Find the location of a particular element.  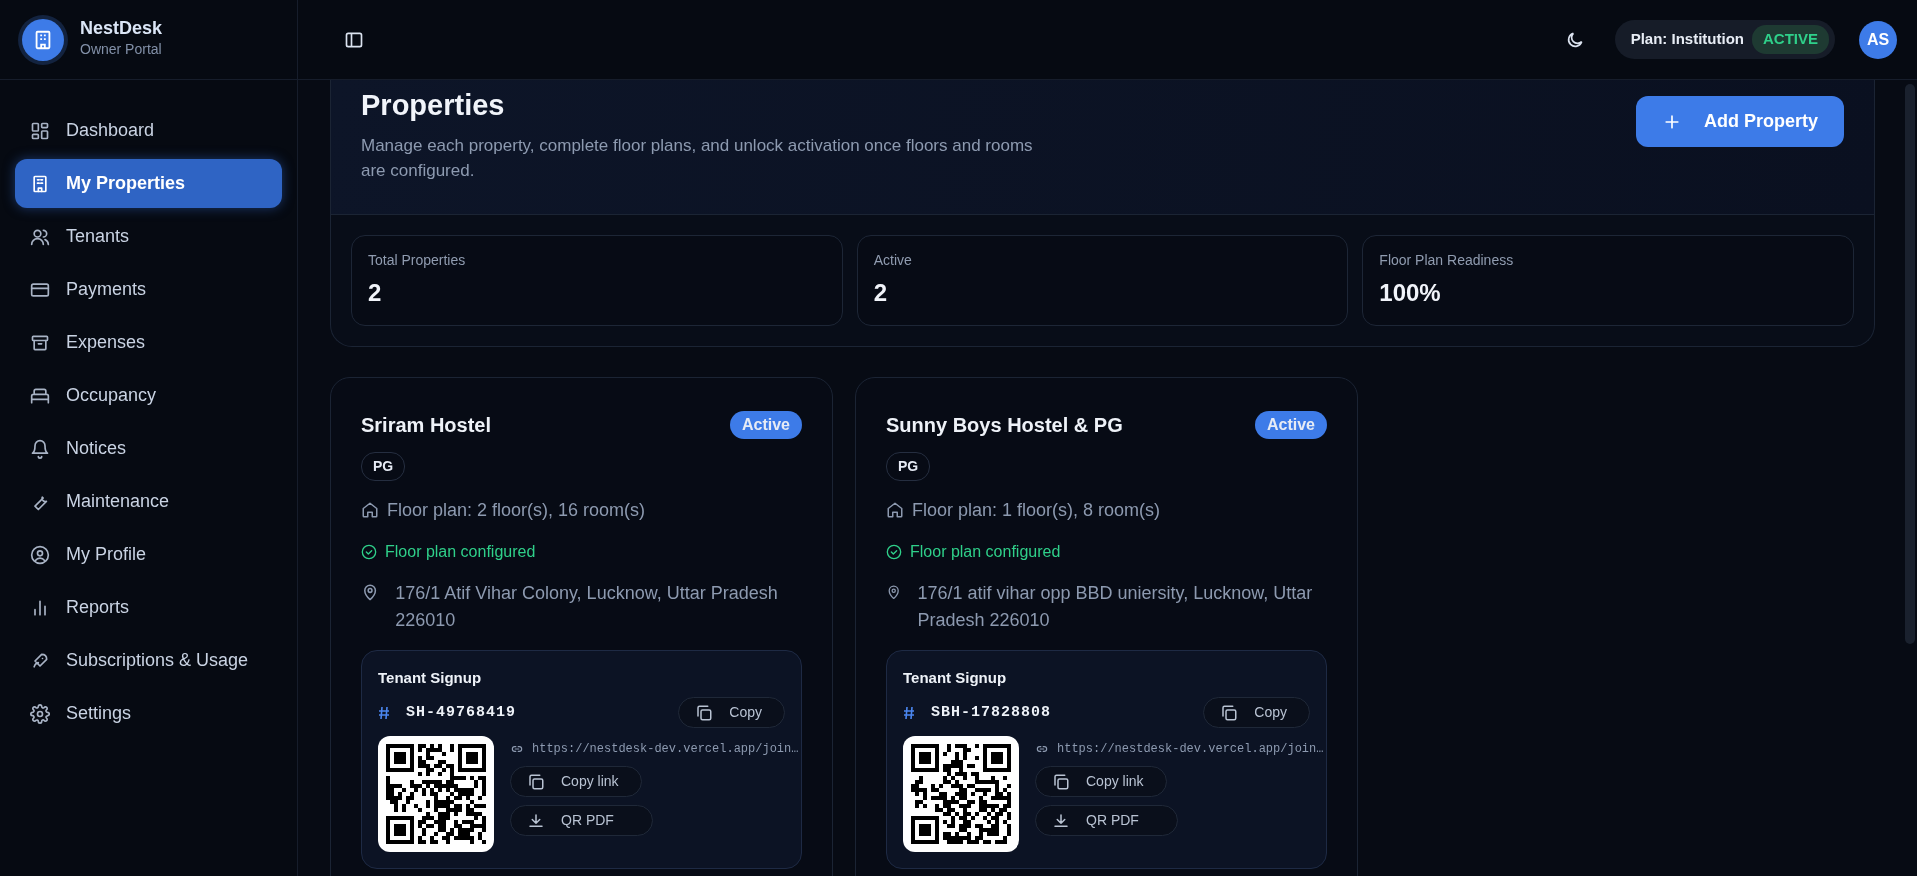

logo-icon is located at coordinates (43, 39).